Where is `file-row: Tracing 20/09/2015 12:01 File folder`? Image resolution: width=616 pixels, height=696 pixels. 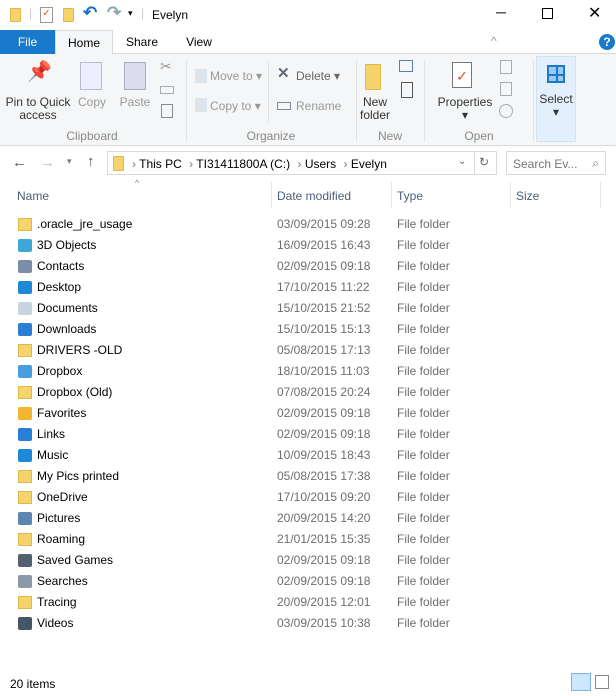
file-row: Tracing 20/09/2015 12:01 File folder is located at coordinates (308, 602).